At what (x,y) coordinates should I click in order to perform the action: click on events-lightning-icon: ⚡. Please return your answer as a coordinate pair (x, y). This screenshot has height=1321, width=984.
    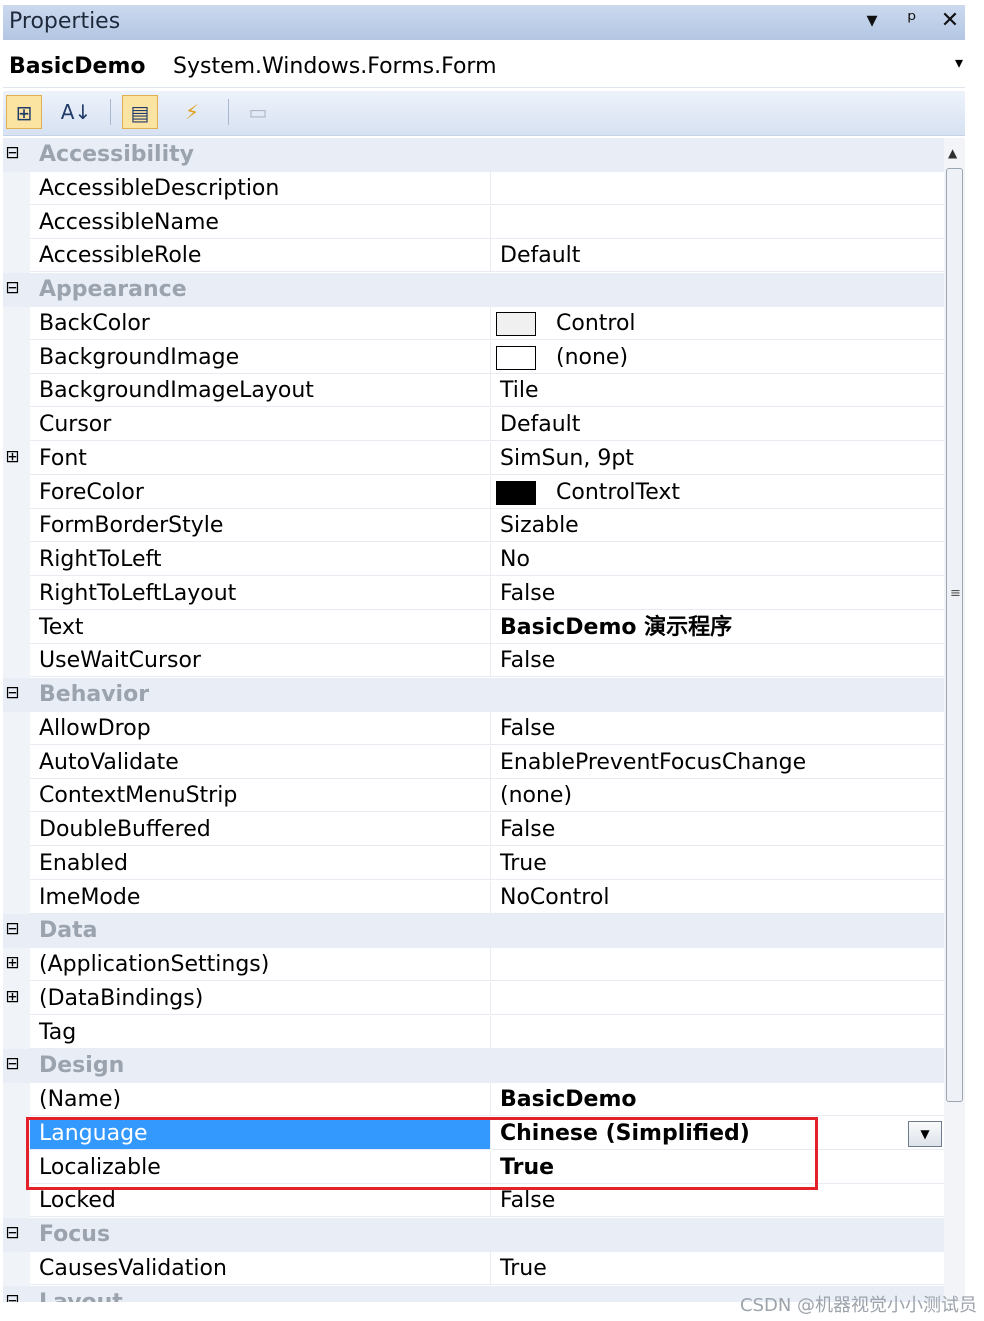
    Looking at the image, I should click on (192, 112).